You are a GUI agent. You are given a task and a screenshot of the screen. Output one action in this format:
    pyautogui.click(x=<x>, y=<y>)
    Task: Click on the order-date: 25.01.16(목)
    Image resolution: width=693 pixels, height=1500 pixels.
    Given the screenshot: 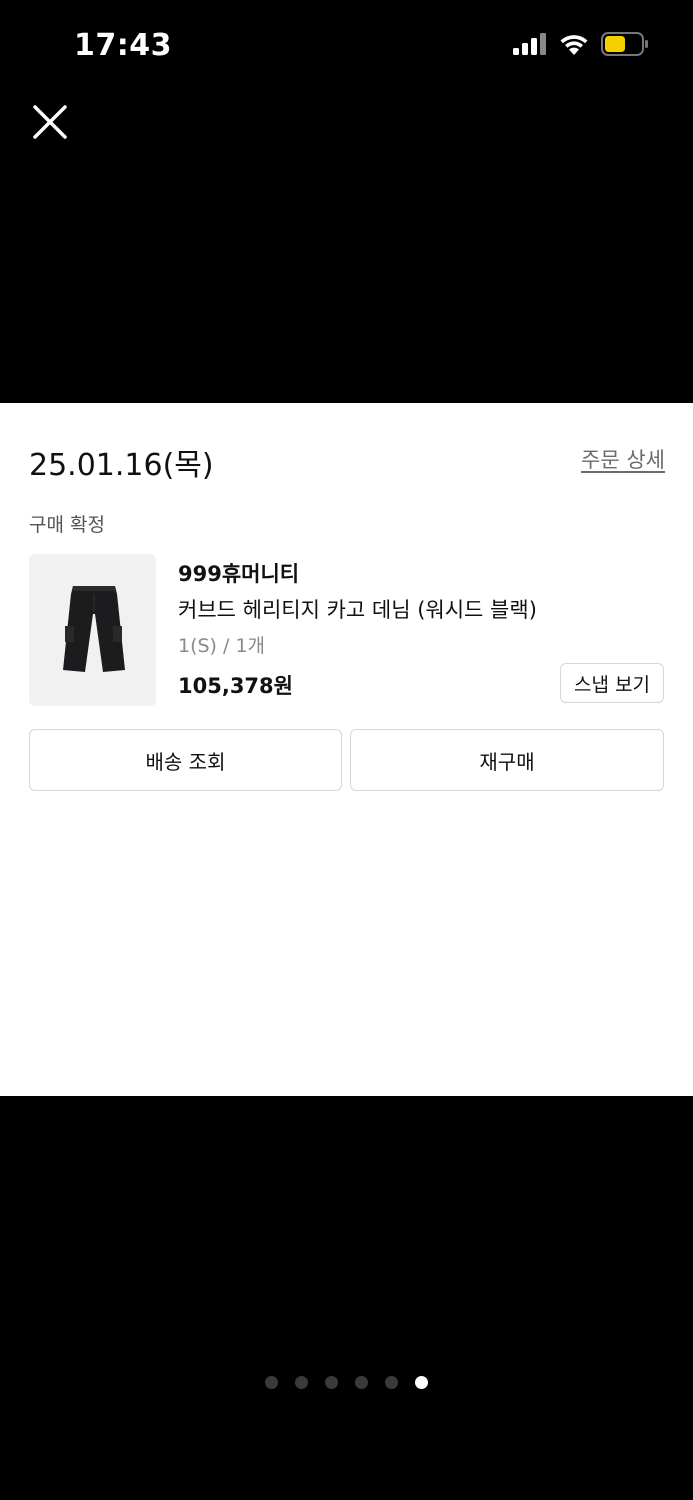 What is the action you would take?
    pyautogui.click(x=121, y=465)
    